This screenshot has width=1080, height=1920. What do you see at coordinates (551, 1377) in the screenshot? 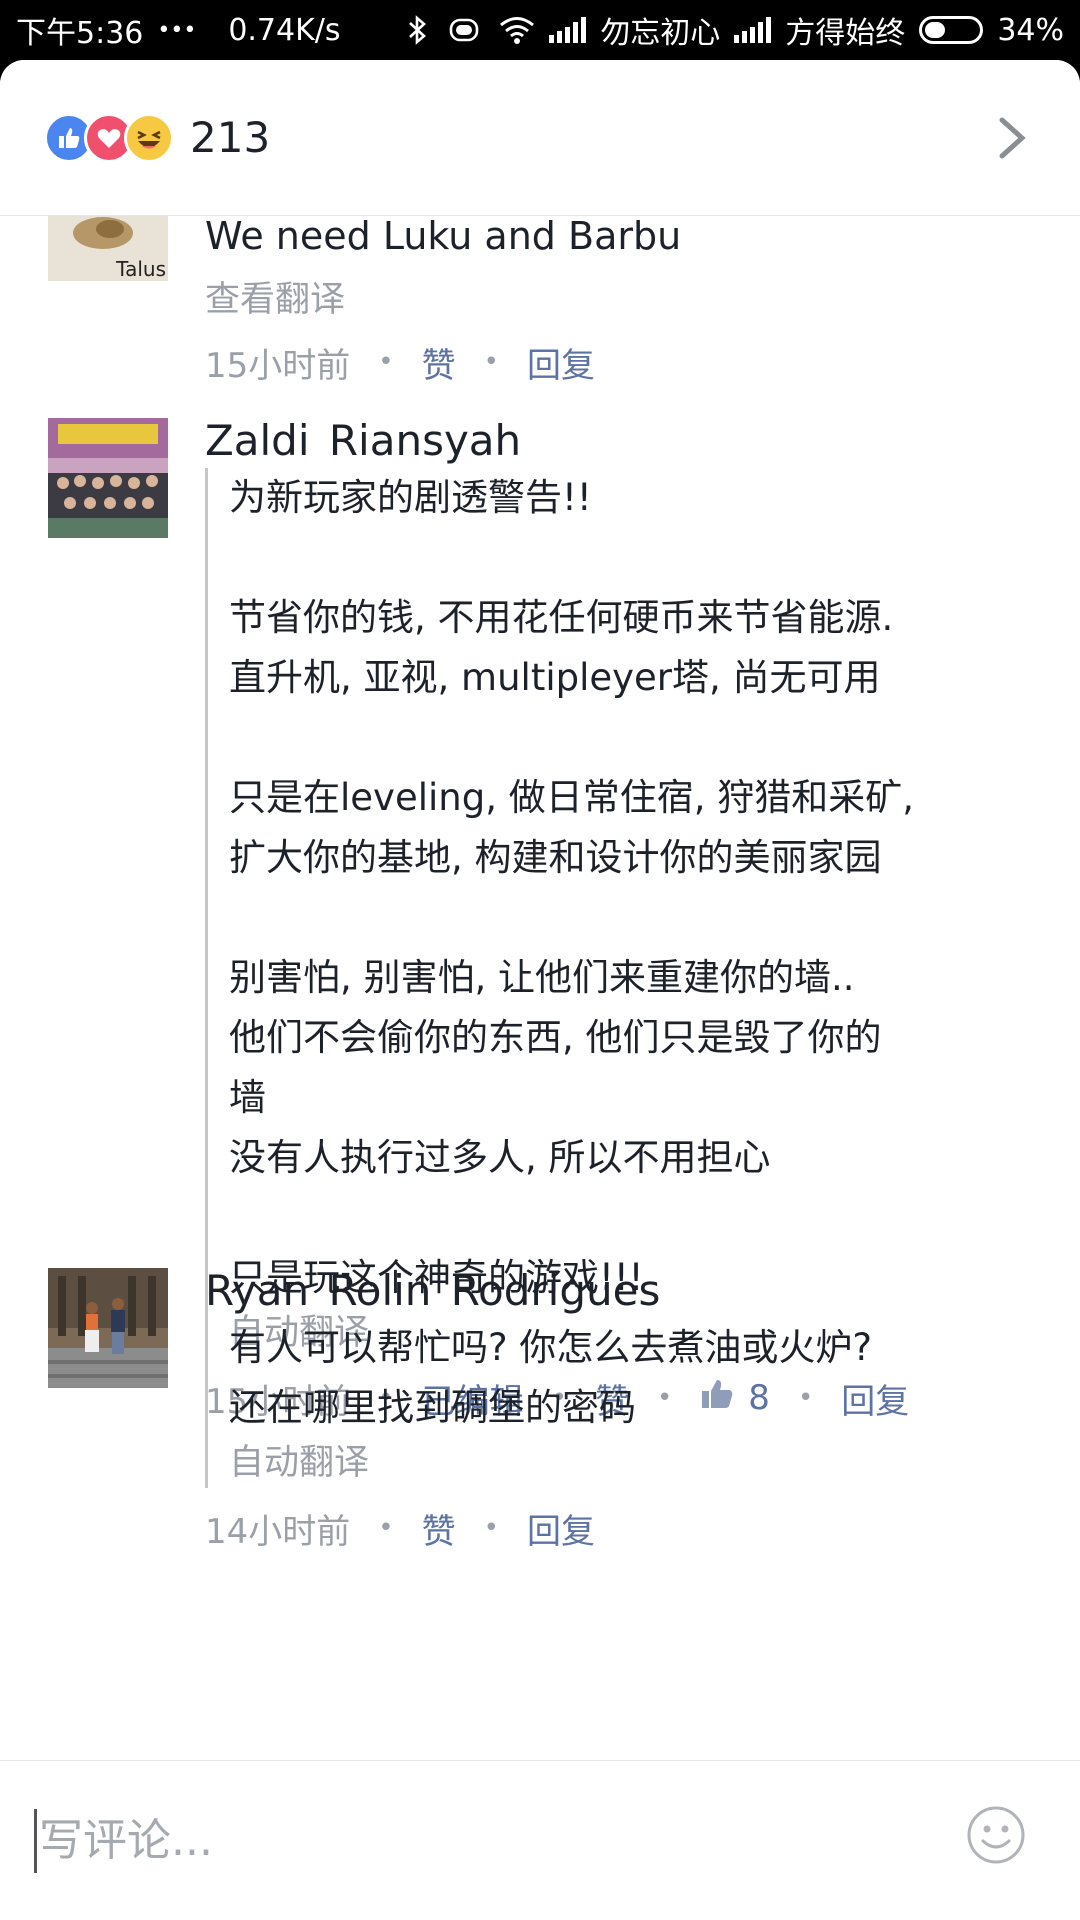
I see `comment-text: 有人可以帮忙吗? 你怎么去煮油或火炉? 还在哪里找到碉堡的密码` at bounding box center [551, 1377].